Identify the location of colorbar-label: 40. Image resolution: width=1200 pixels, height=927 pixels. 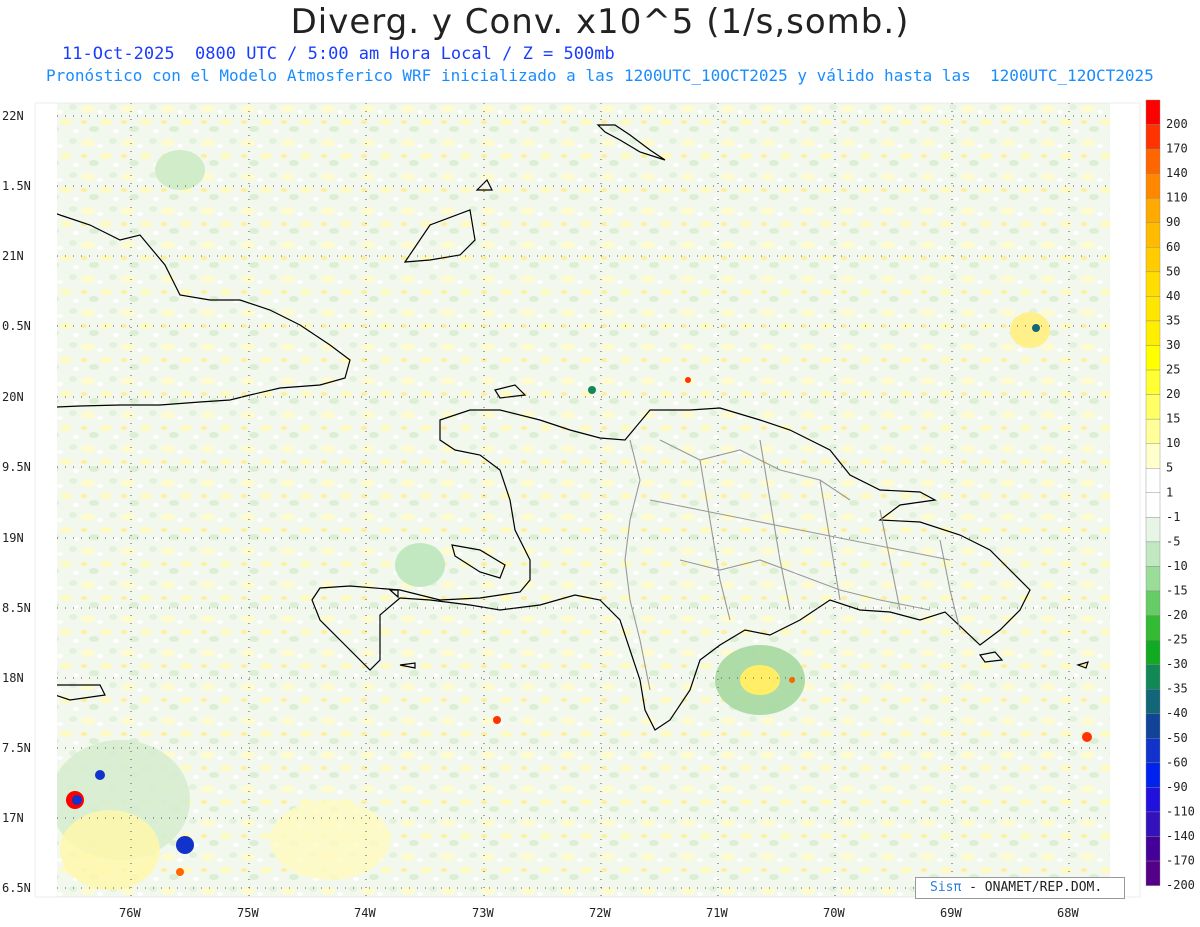
(1173, 296).